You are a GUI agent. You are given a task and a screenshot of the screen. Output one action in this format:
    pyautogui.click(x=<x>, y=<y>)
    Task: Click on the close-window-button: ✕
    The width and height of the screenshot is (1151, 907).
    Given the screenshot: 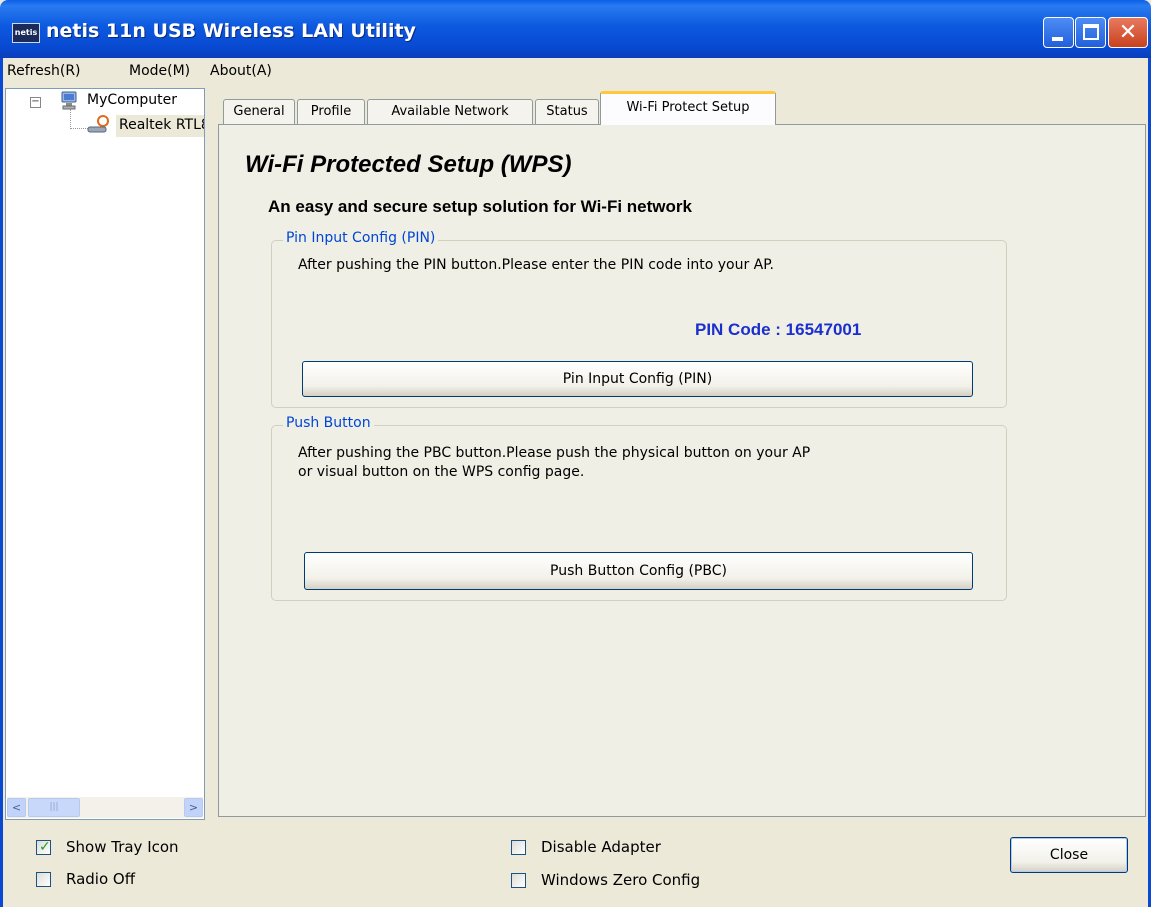 What is the action you would take?
    pyautogui.click(x=1128, y=32)
    